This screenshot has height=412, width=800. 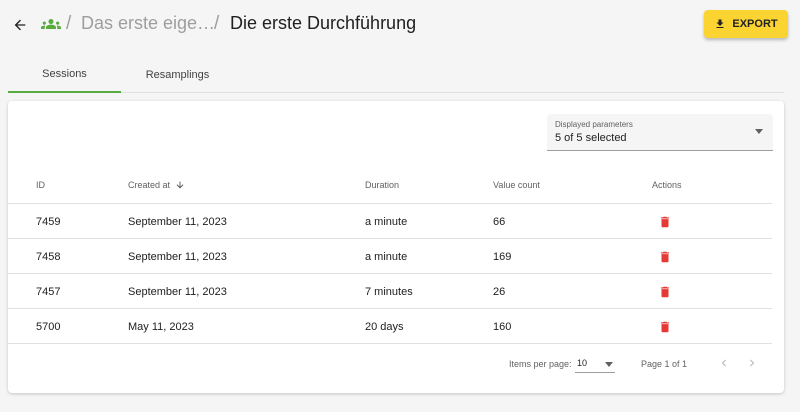 I want to click on previous-page-button, so click(x=724, y=363).